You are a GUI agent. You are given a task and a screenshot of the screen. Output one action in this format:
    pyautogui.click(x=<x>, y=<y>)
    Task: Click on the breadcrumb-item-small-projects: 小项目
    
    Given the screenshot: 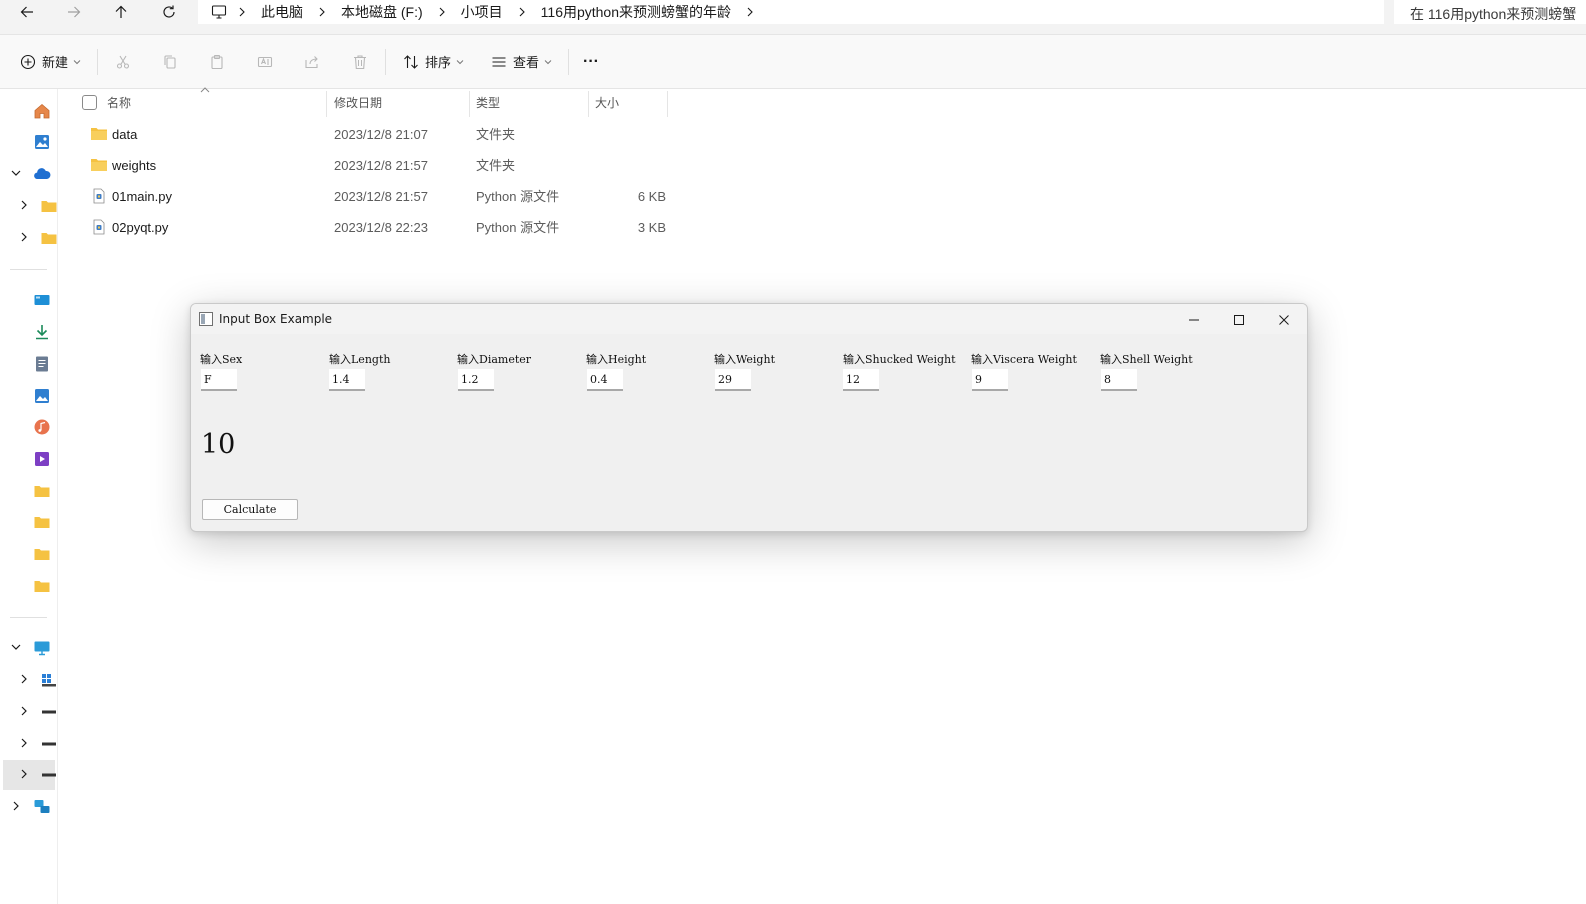 What is the action you would take?
    pyautogui.click(x=482, y=12)
    